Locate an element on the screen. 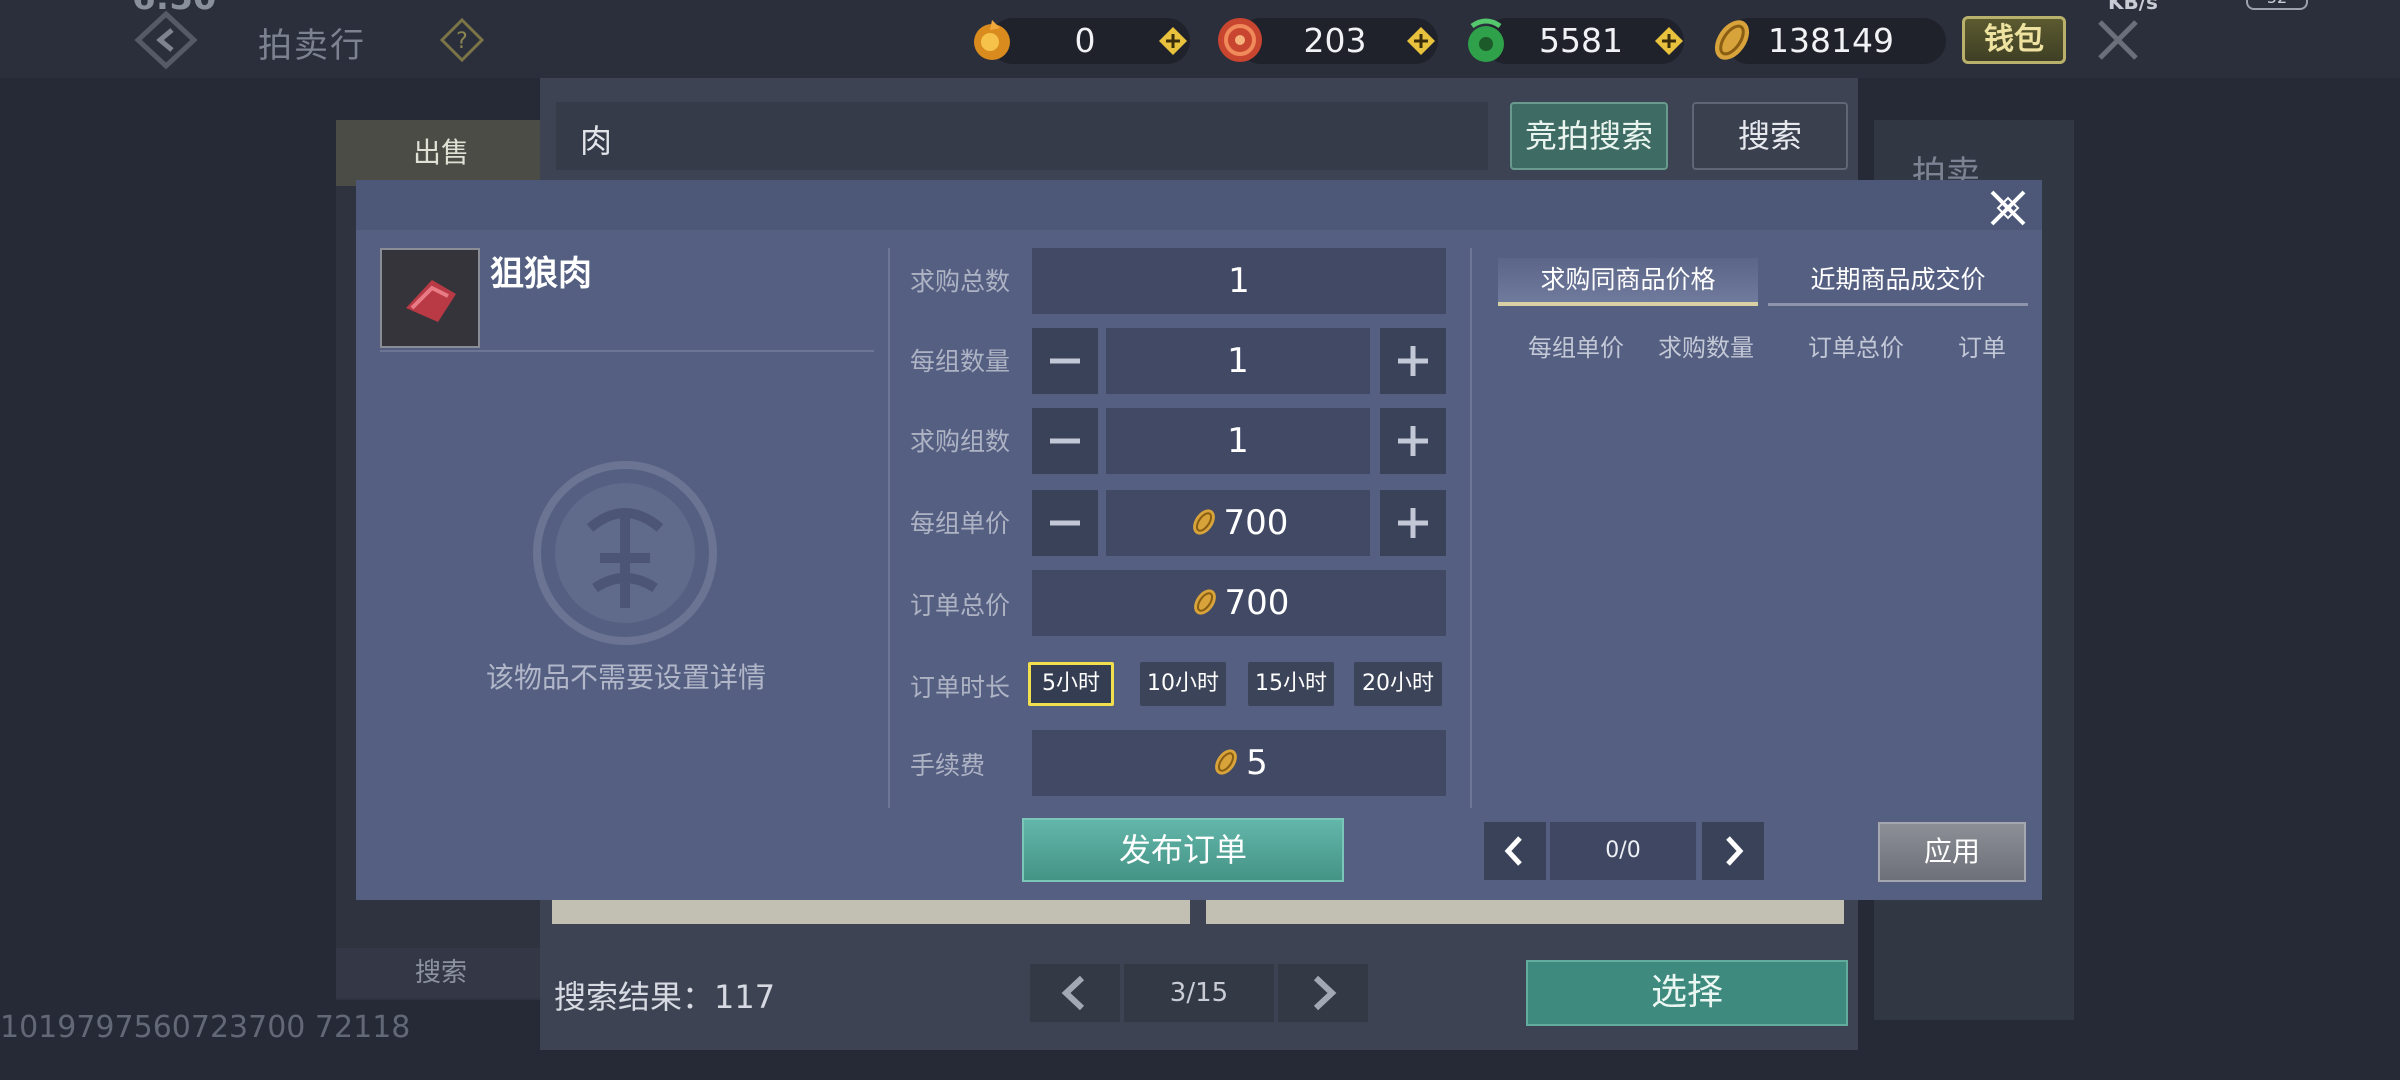  seal-icon is located at coordinates (625, 553).